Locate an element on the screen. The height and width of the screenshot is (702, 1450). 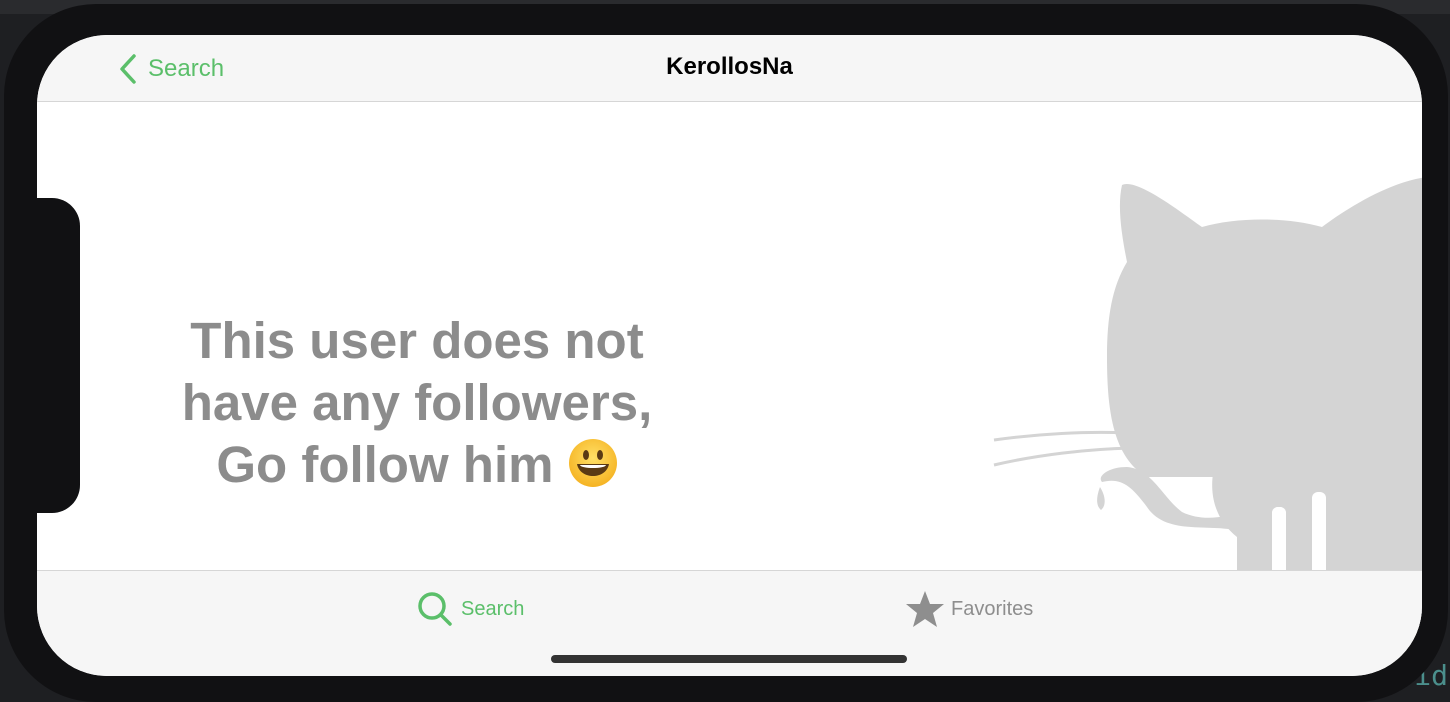
empty-state-line-1: This user does not is located at coordinates (417, 340).